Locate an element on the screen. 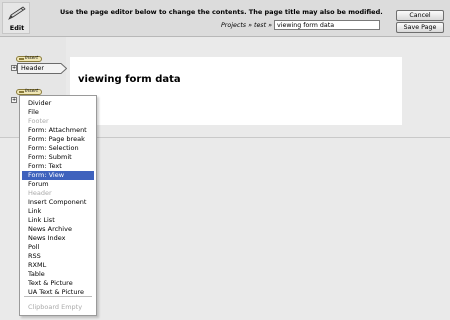 This screenshot has height=320, width=450. menu-item-clipboard-empty: Clipboard Empty is located at coordinates (55, 307).